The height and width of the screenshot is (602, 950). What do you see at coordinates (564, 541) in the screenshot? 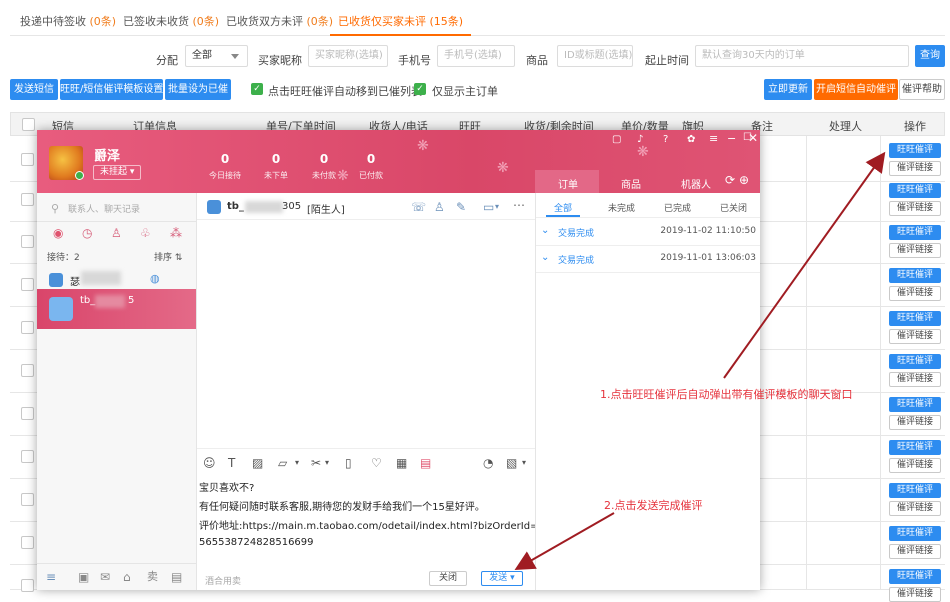
I see `arrow-to-send` at bounding box center [564, 541].